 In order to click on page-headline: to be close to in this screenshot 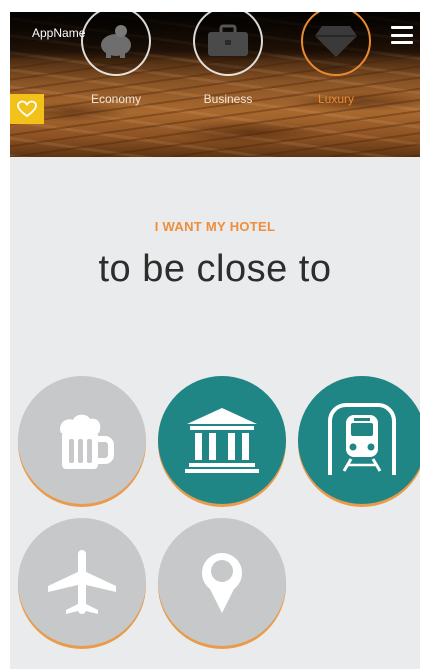, I will do `click(215, 269)`.